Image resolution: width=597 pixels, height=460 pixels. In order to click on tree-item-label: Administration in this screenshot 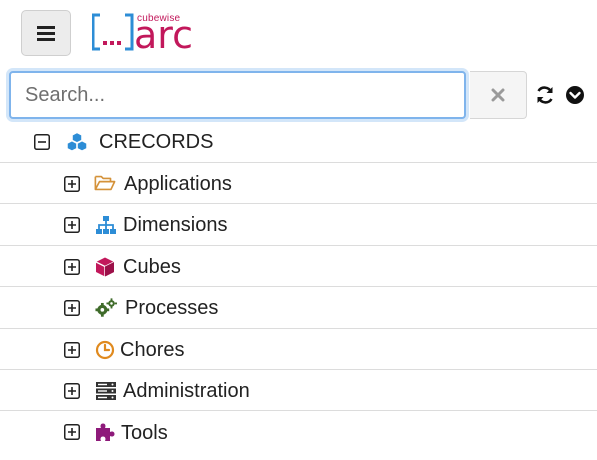, I will do `click(186, 391)`.